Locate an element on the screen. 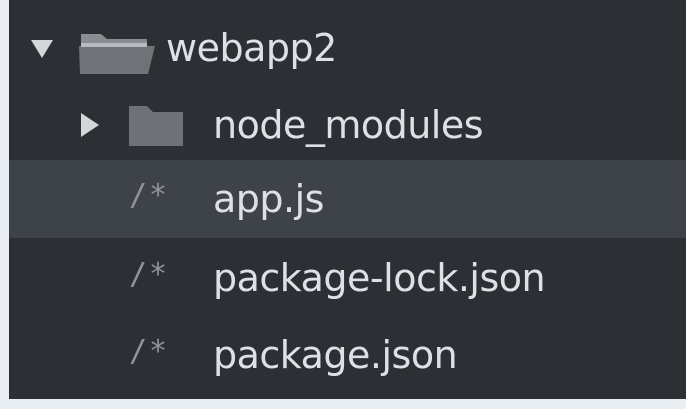 Image resolution: width=686 pixels, height=409 pixels. open-folder-icon is located at coordinates (117, 54).